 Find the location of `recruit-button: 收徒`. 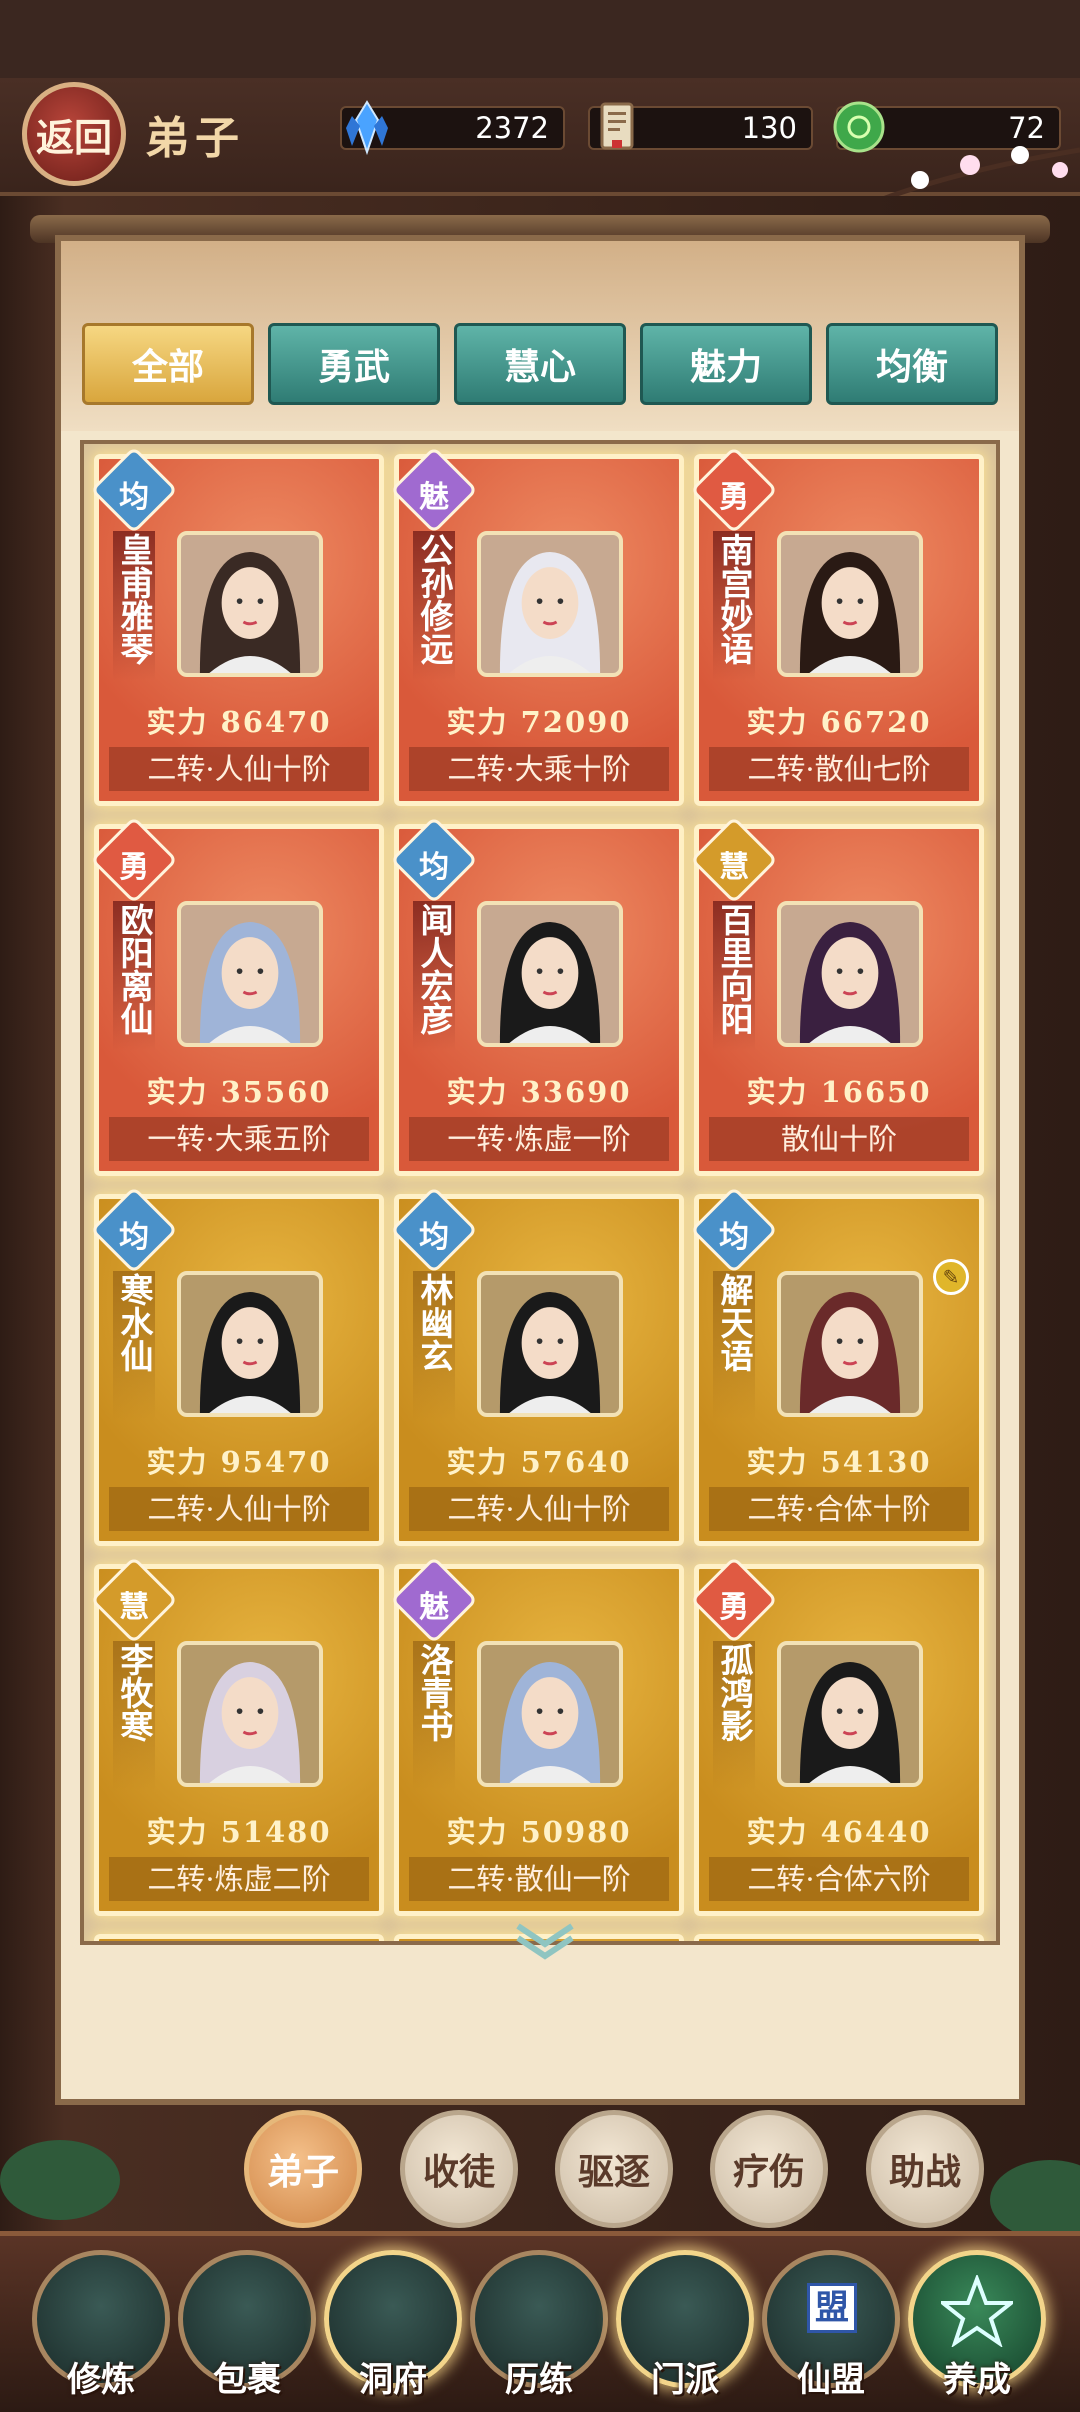

recruit-button: 收徒 is located at coordinates (459, 2169).